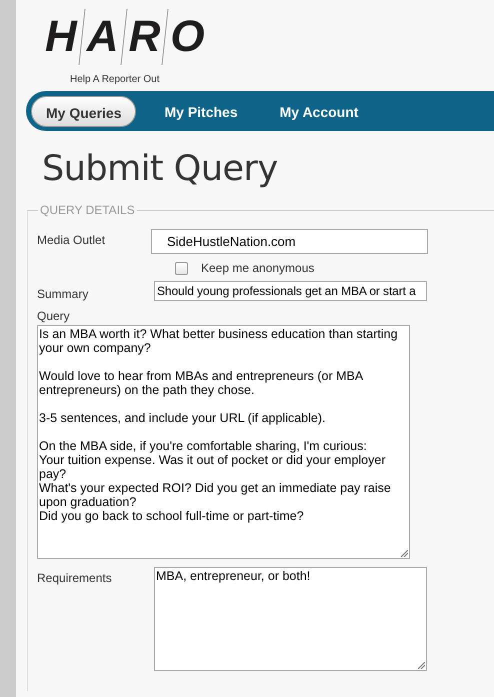  Describe the element at coordinates (83, 111) in the screenshot. I see `nav-tab: My Queries` at that location.